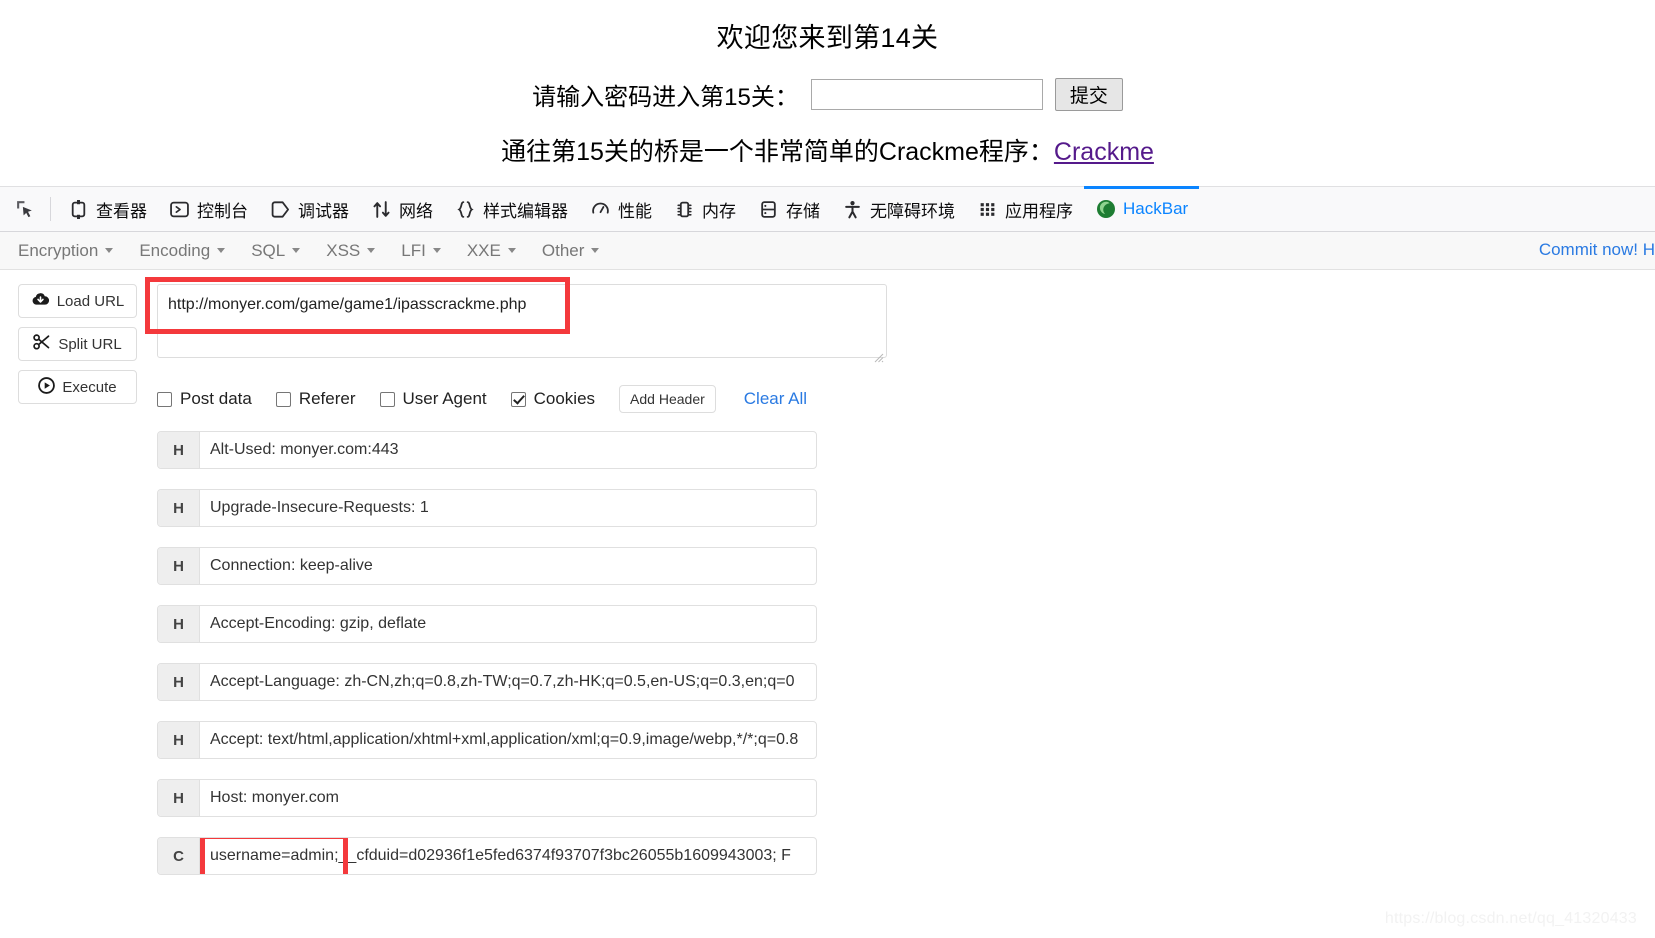 The image size is (1655, 938). What do you see at coordinates (827, 150) in the screenshot?
I see `bridge-hint: 通往第15关的桥是一个非常简单的Crackme程序：Crackme` at bounding box center [827, 150].